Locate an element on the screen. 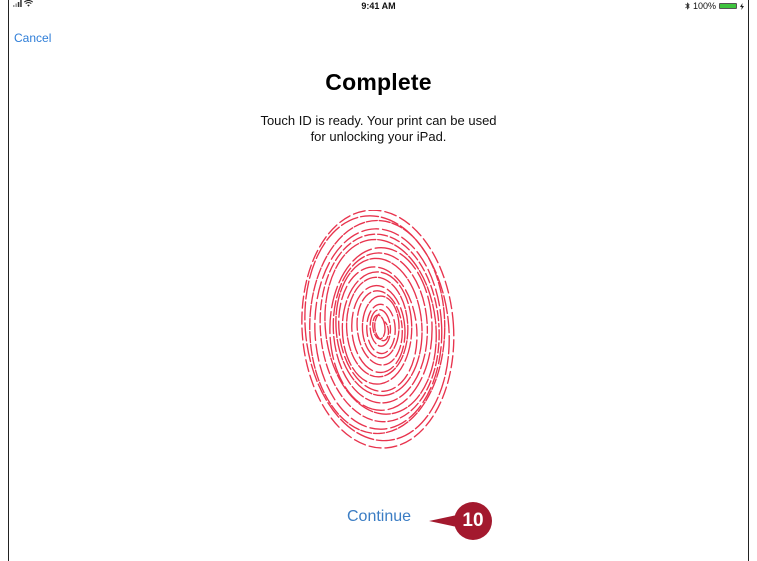 The image size is (757, 561). battery-fill is located at coordinates (728, 6).